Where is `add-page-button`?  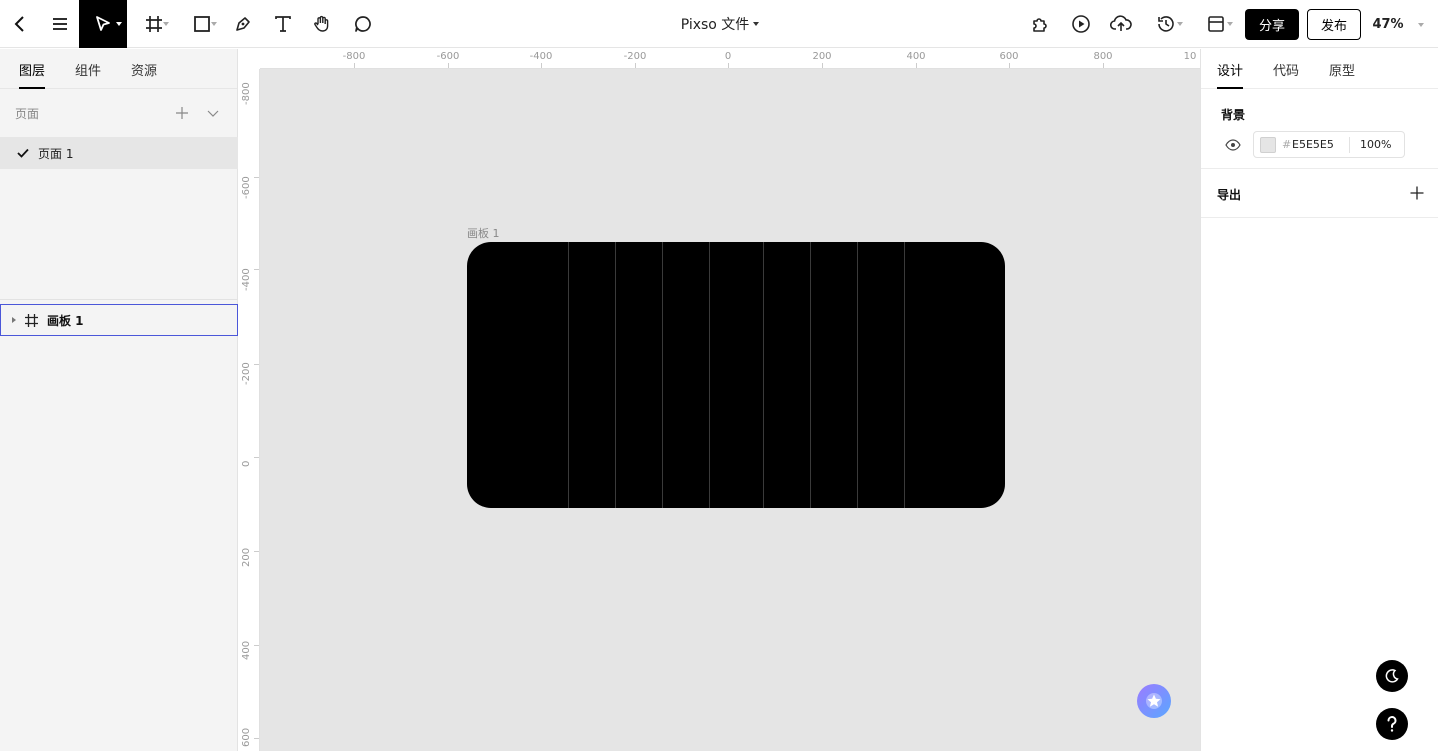 add-page-button is located at coordinates (182, 113).